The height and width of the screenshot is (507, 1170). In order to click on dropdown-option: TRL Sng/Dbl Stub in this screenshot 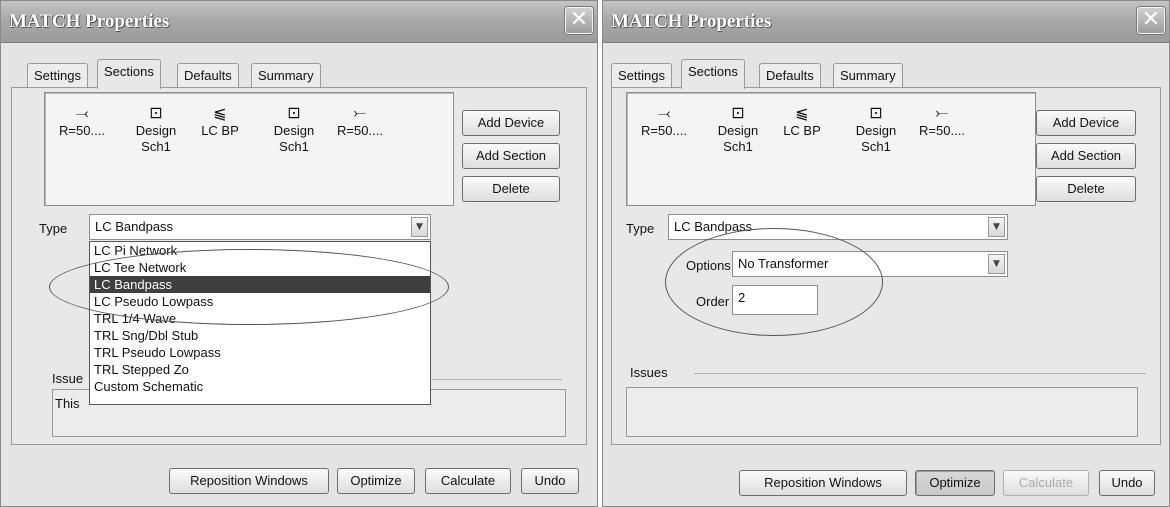, I will do `click(260, 335)`.